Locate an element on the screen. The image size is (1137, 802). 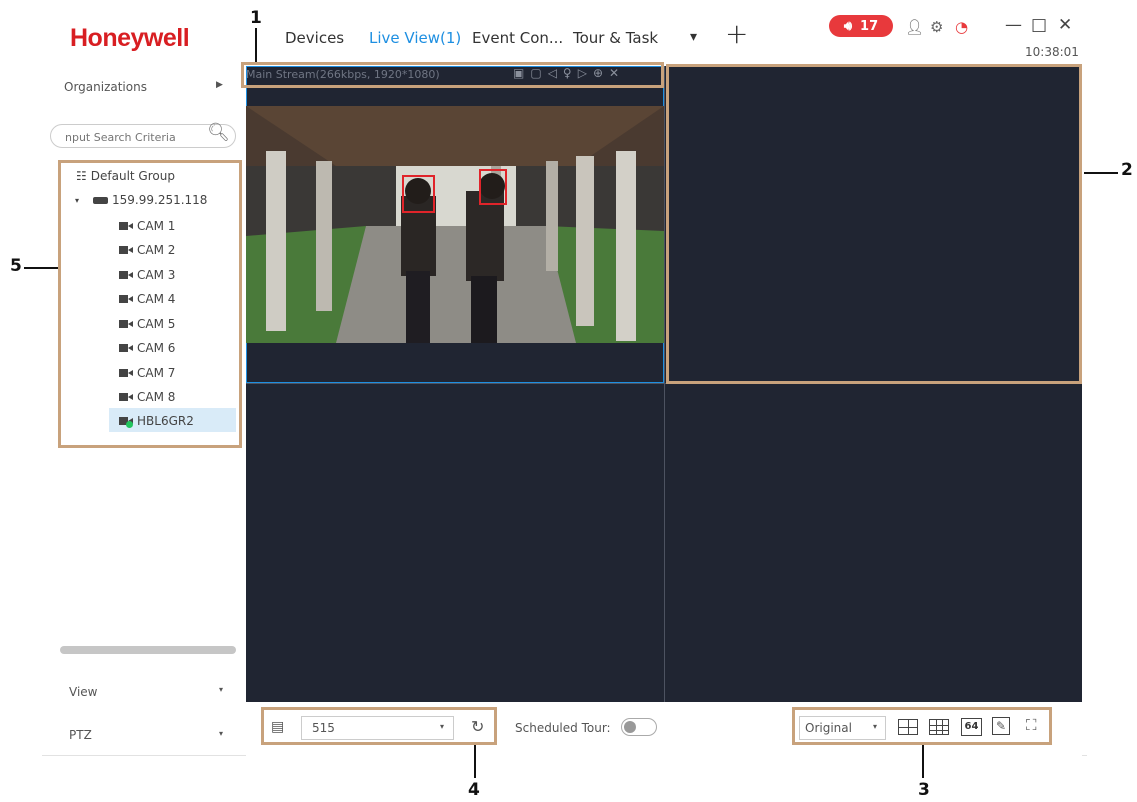
performance-gauge-icon: ◔ is located at coordinates (961, 27).